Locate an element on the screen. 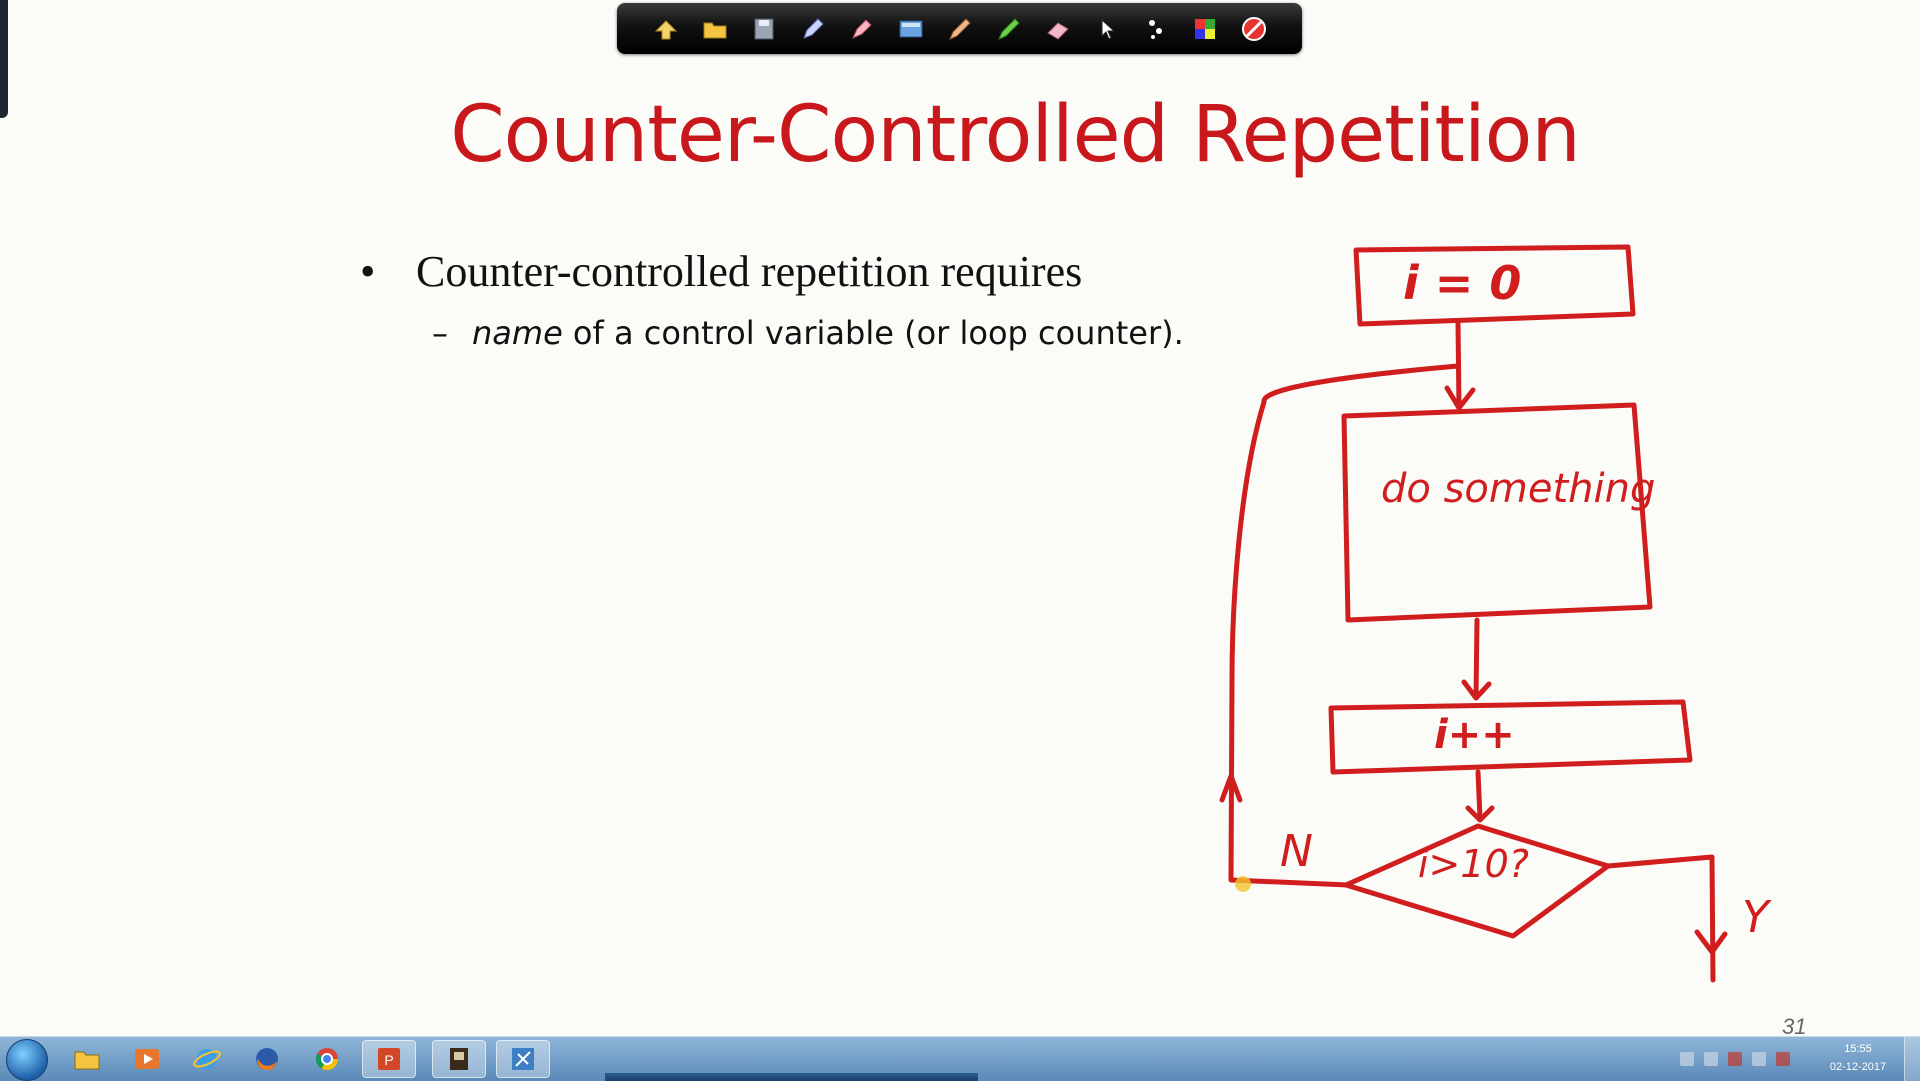  start-button is located at coordinates (27, 1060).